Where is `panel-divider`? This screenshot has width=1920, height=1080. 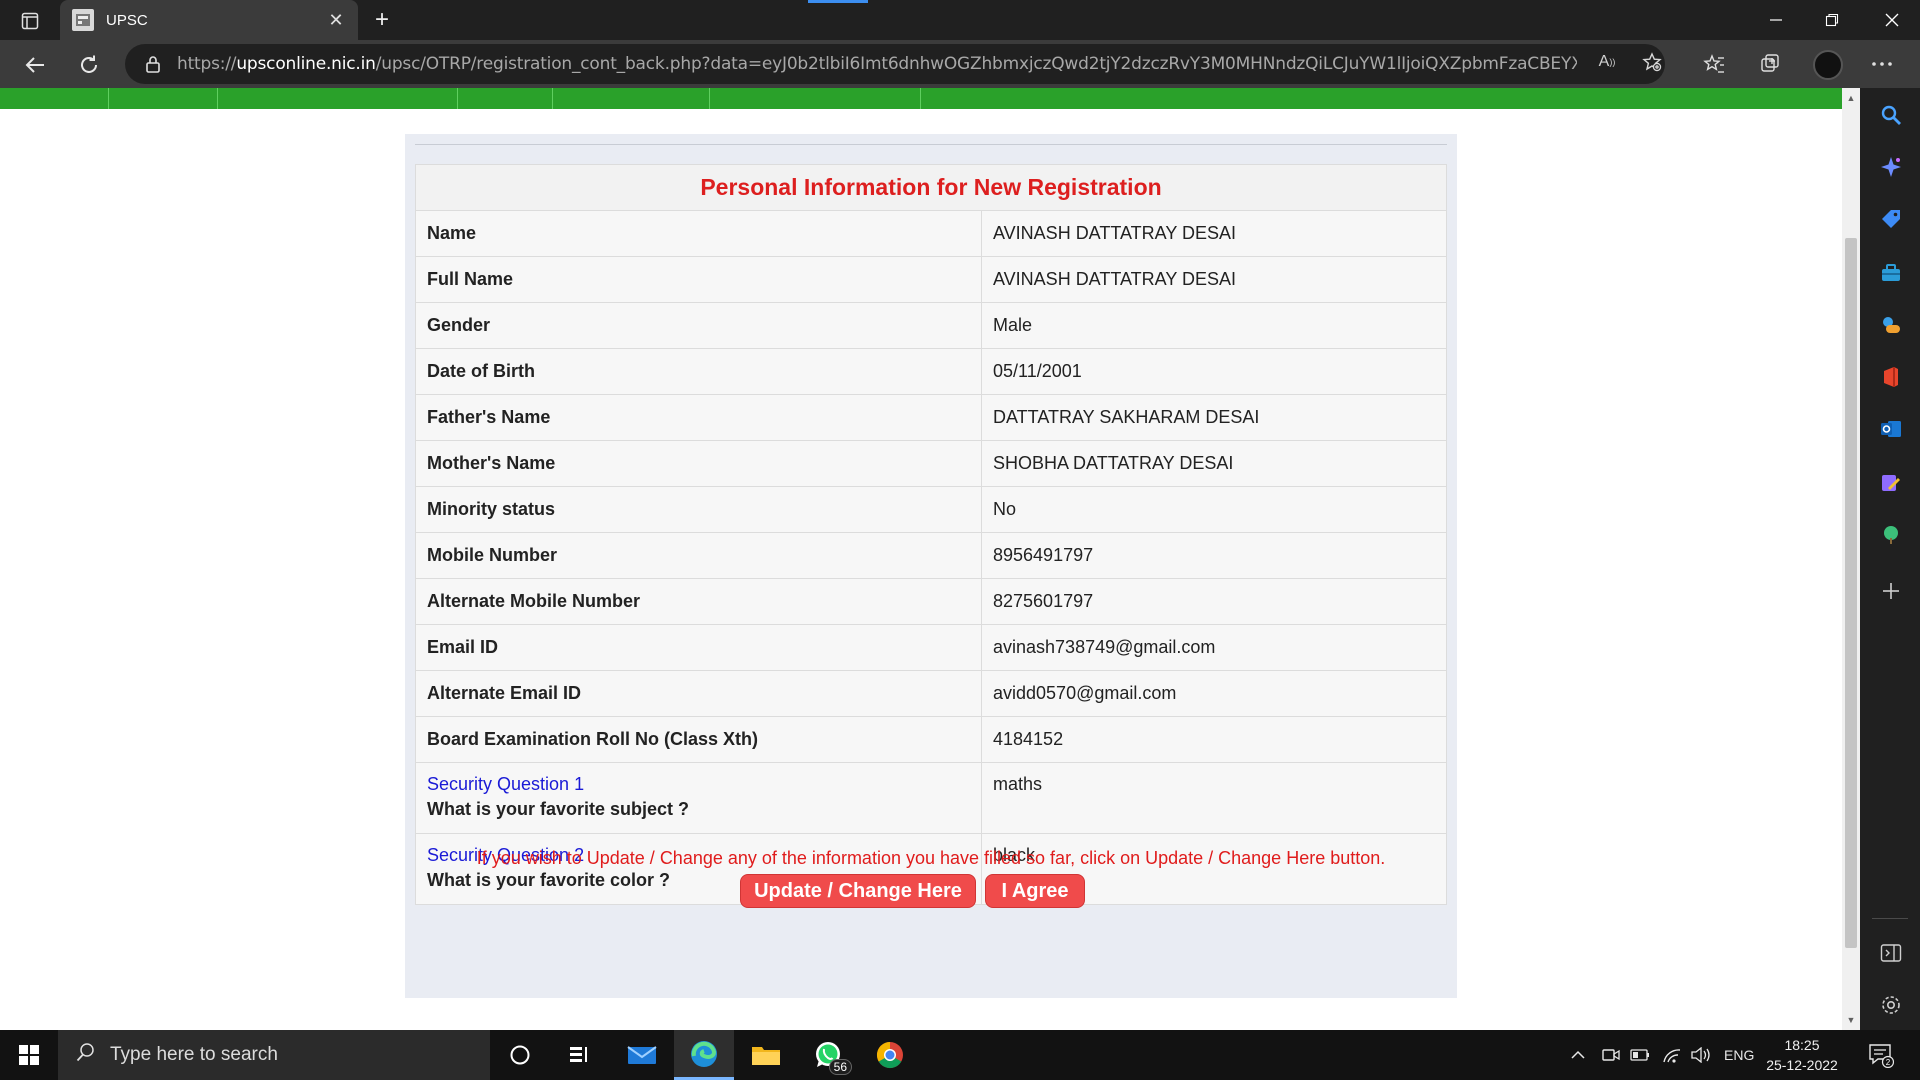 panel-divider is located at coordinates (931, 144).